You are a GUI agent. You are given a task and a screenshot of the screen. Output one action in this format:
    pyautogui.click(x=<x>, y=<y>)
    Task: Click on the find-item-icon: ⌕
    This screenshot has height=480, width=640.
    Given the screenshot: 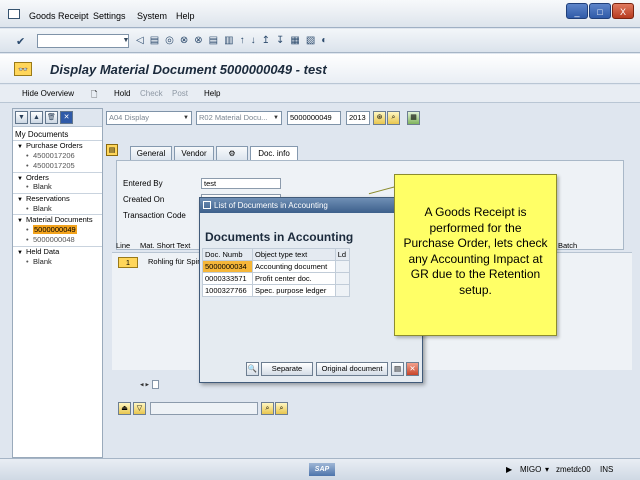 What is the action you would take?
    pyautogui.click(x=267, y=408)
    